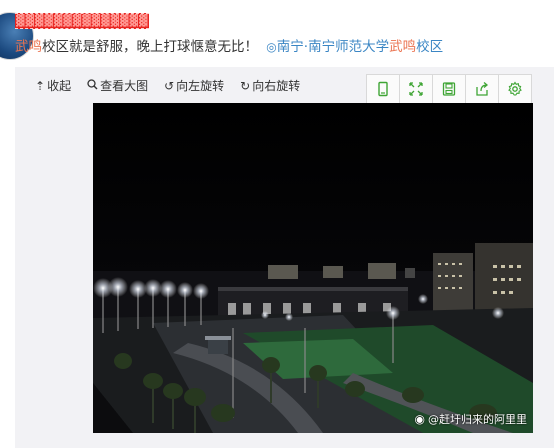 This screenshot has height=448, width=554. I want to click on rotate-right-button: ↻ 向右旋转, so click(270, 85).